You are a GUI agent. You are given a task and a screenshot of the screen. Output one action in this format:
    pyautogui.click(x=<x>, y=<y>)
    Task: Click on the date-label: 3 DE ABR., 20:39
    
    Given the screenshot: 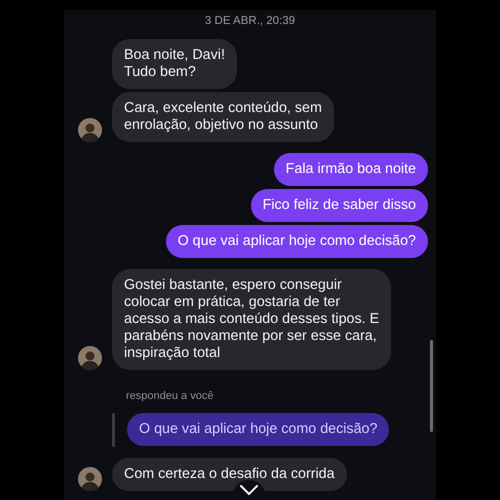 What is the action you would take?
    pyautogui.click(x=250, y=21)
    